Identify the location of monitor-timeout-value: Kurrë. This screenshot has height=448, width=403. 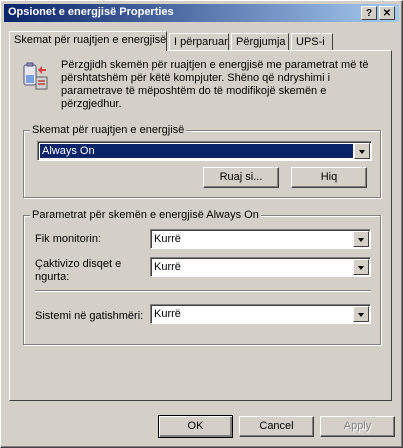
(167, 239).